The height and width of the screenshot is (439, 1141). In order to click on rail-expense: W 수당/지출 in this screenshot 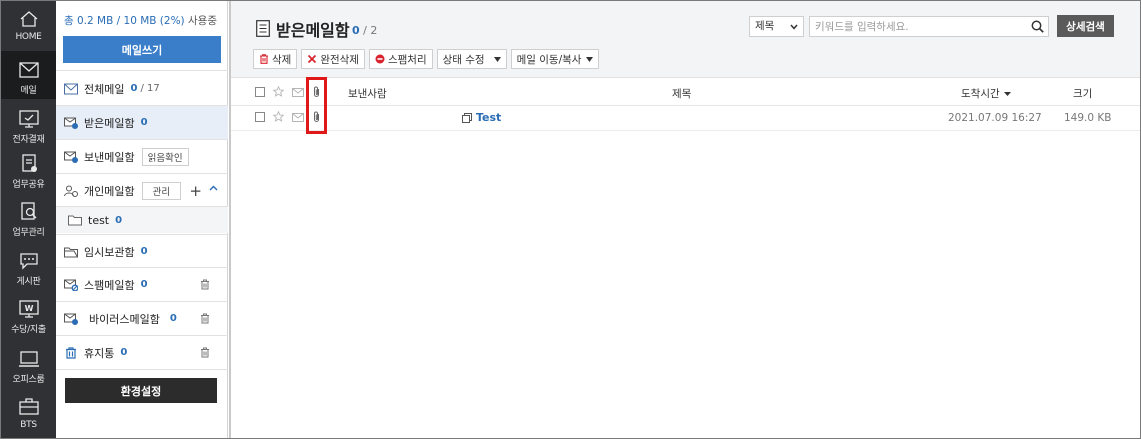, I will do `click(28, 319)`.